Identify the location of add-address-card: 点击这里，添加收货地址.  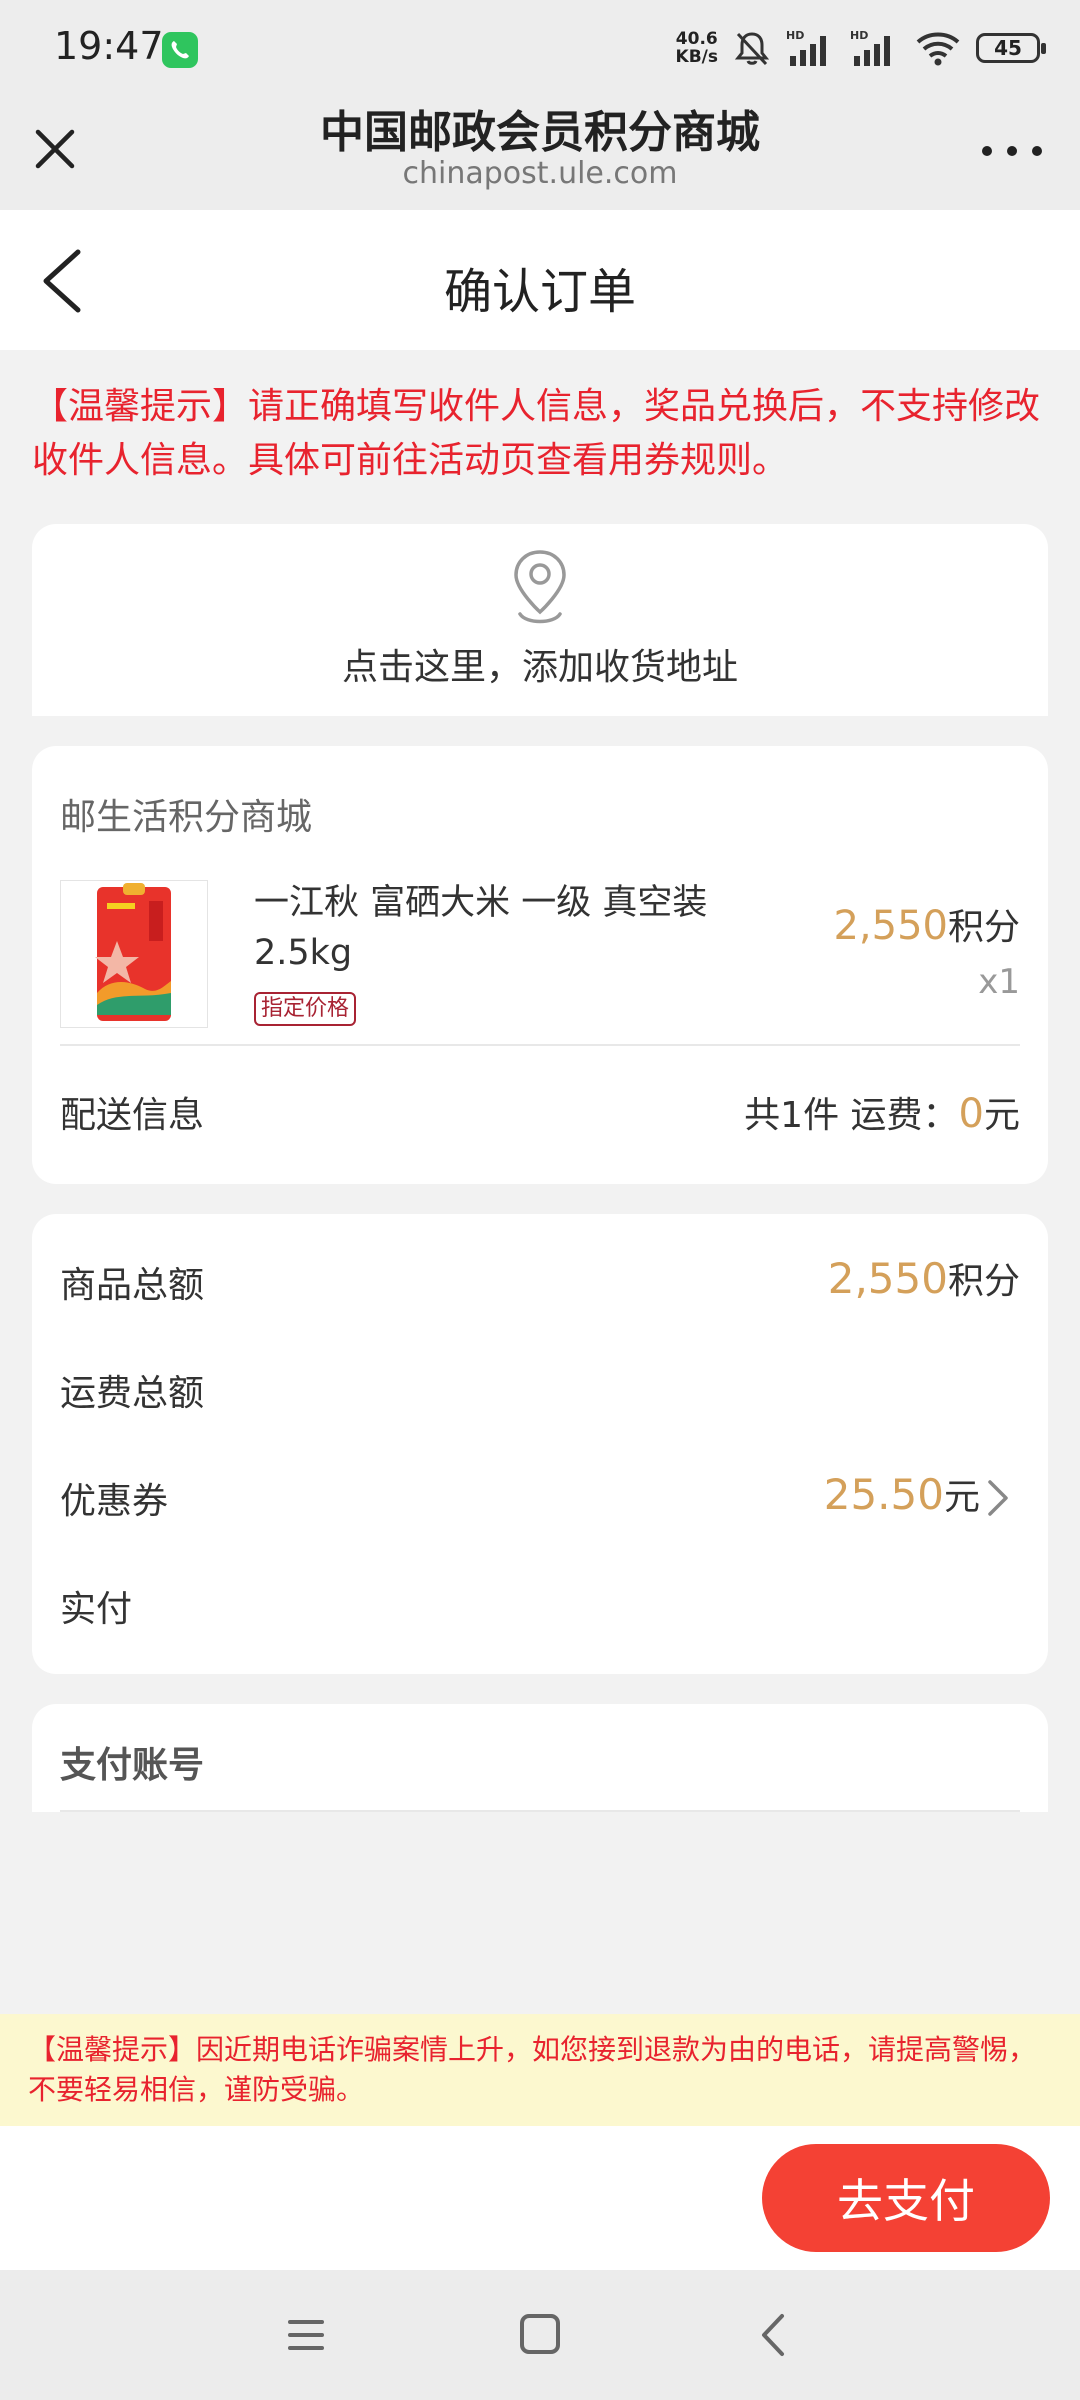
(540, 620).